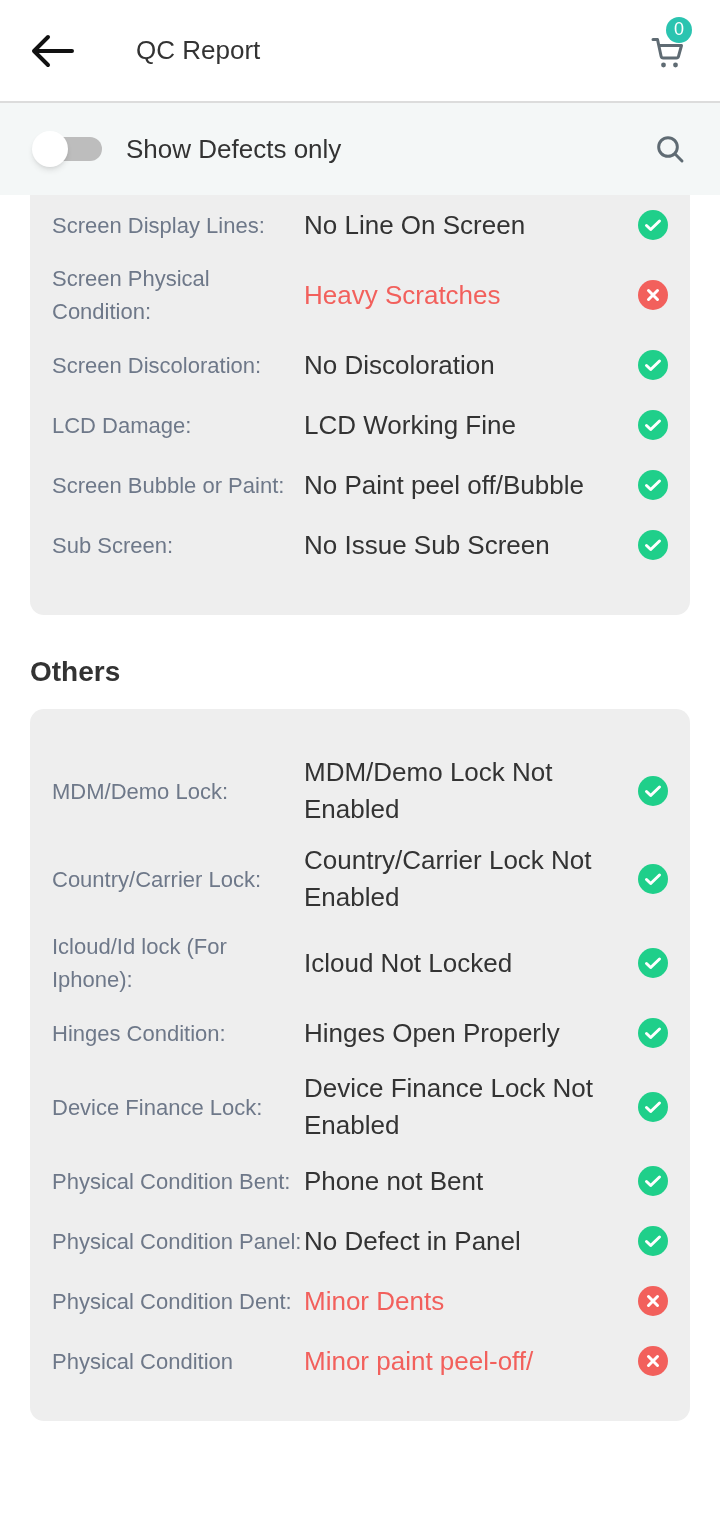 The width and height of the screenshot is (720, 1513). I want to click on row-value: No Issue Sub Screen, so click(427, 545).